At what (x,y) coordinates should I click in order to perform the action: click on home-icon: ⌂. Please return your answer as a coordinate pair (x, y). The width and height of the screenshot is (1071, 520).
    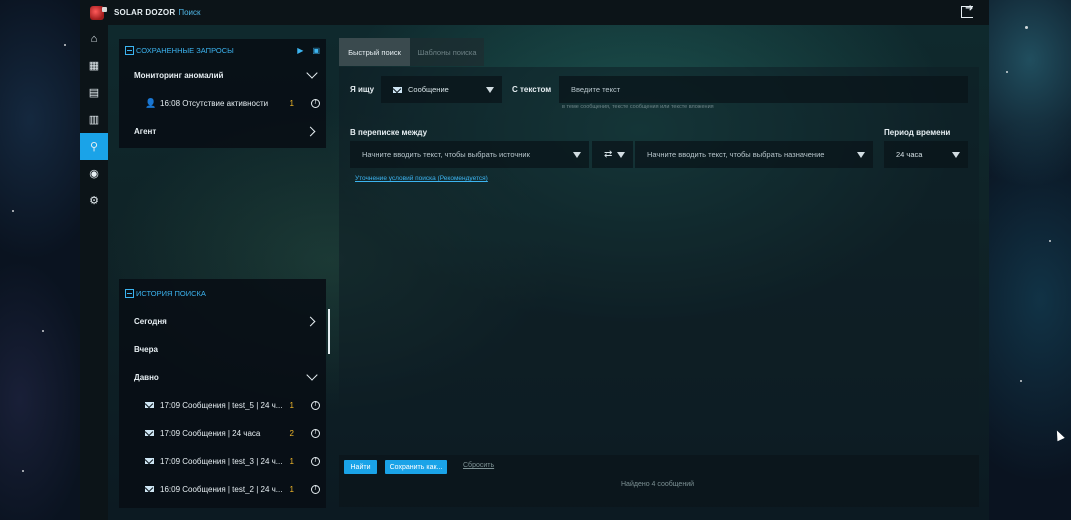
    Looking at the image, I should click on (94, 38).